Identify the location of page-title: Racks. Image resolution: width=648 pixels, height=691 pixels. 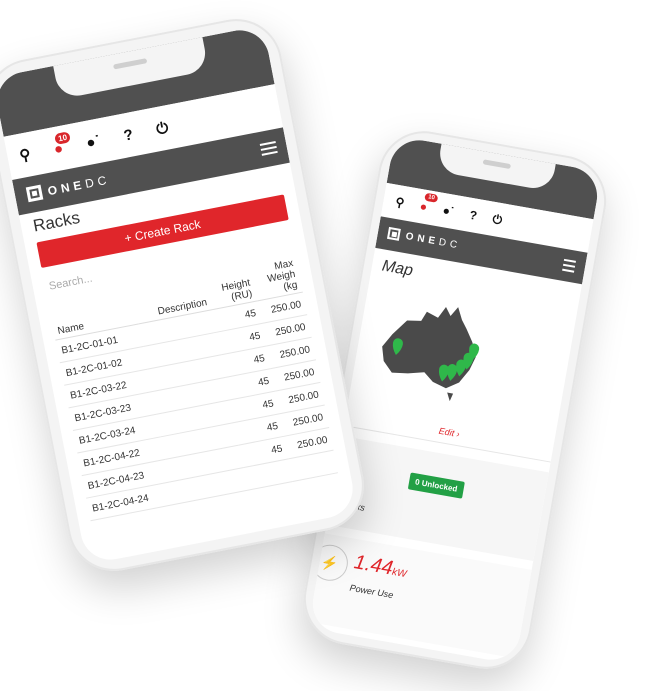
(56, 221).